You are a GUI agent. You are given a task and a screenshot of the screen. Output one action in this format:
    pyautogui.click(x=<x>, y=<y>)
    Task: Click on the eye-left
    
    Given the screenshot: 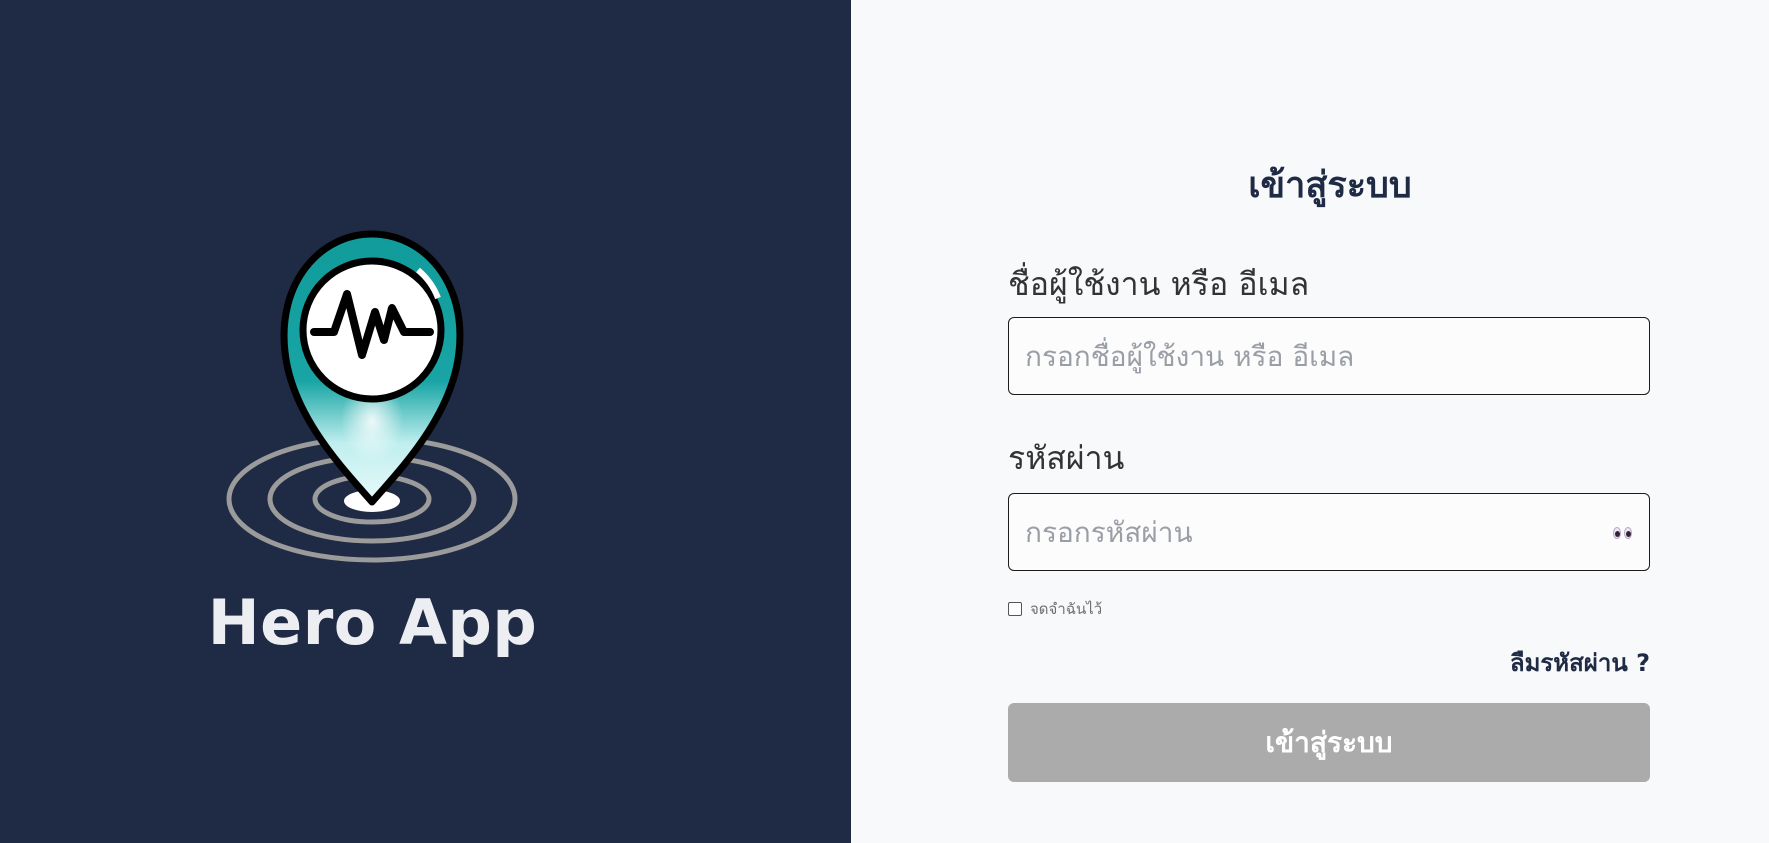 What is the action you would take?
    pyautogui.click(x=1617, y=533)
    